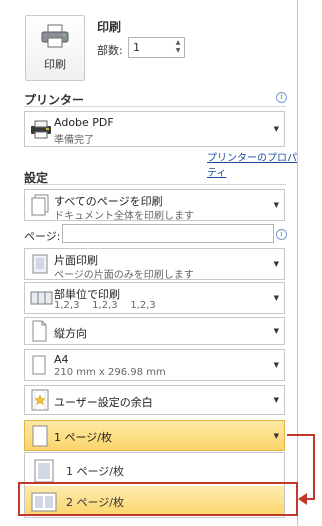 Image resolution: width=322 pixels, height=526 pixels. What do you see at coordinates (40, 205) in the screenshot?
I see `document-pages-icon` at bounding box center [40, 205].